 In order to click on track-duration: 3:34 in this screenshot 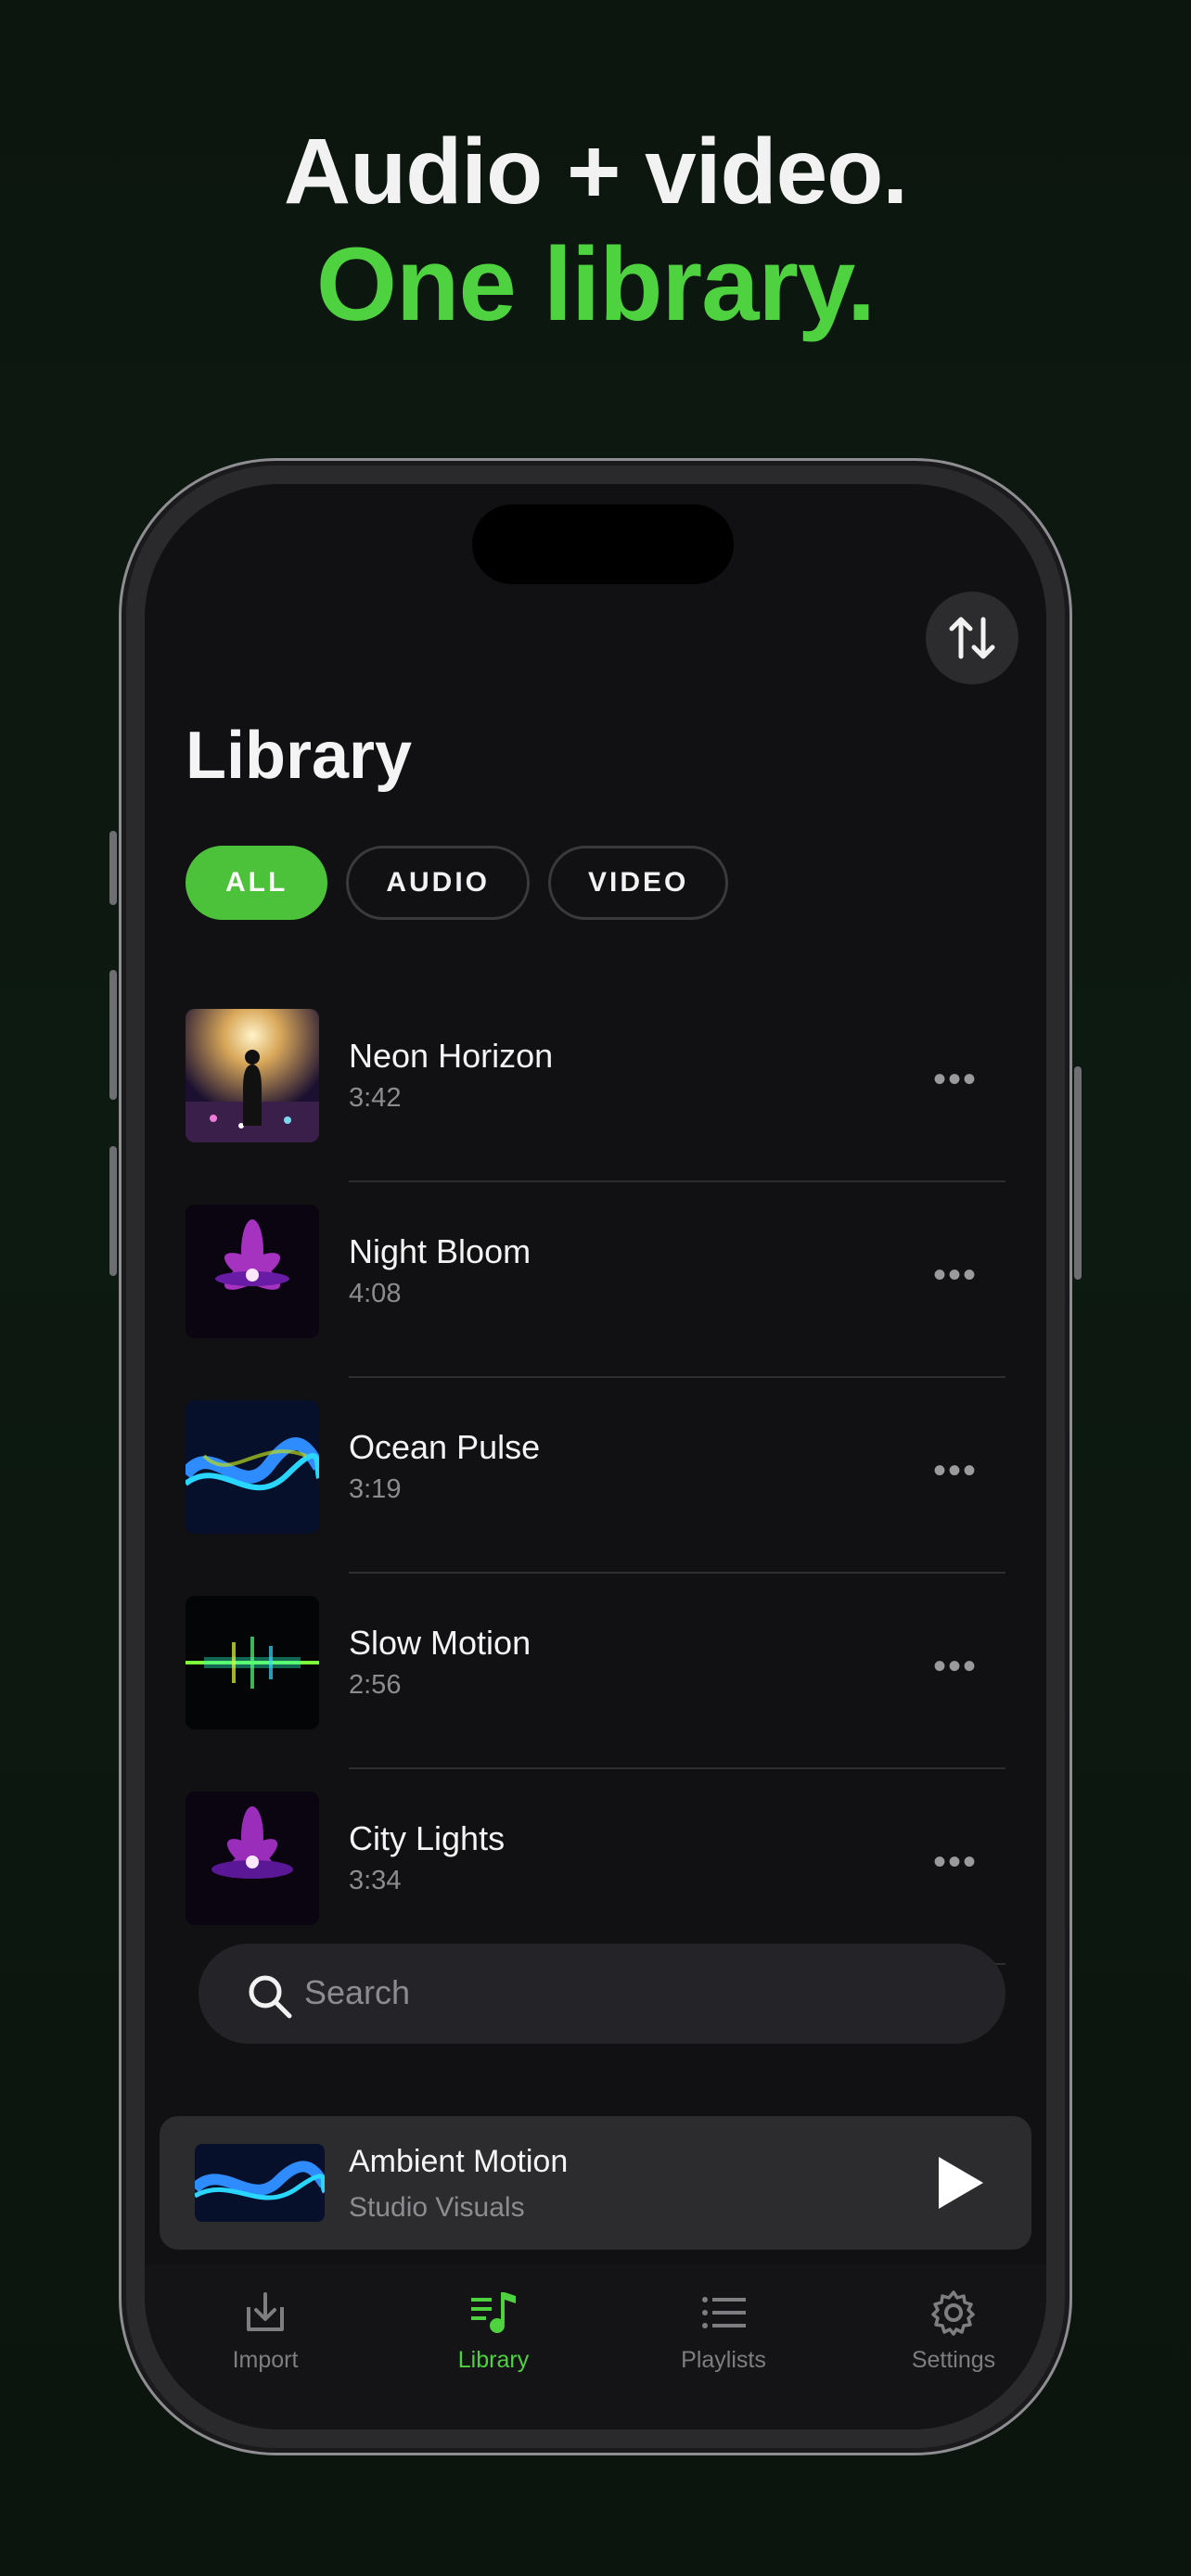, I will do `click(375, 1880)`.